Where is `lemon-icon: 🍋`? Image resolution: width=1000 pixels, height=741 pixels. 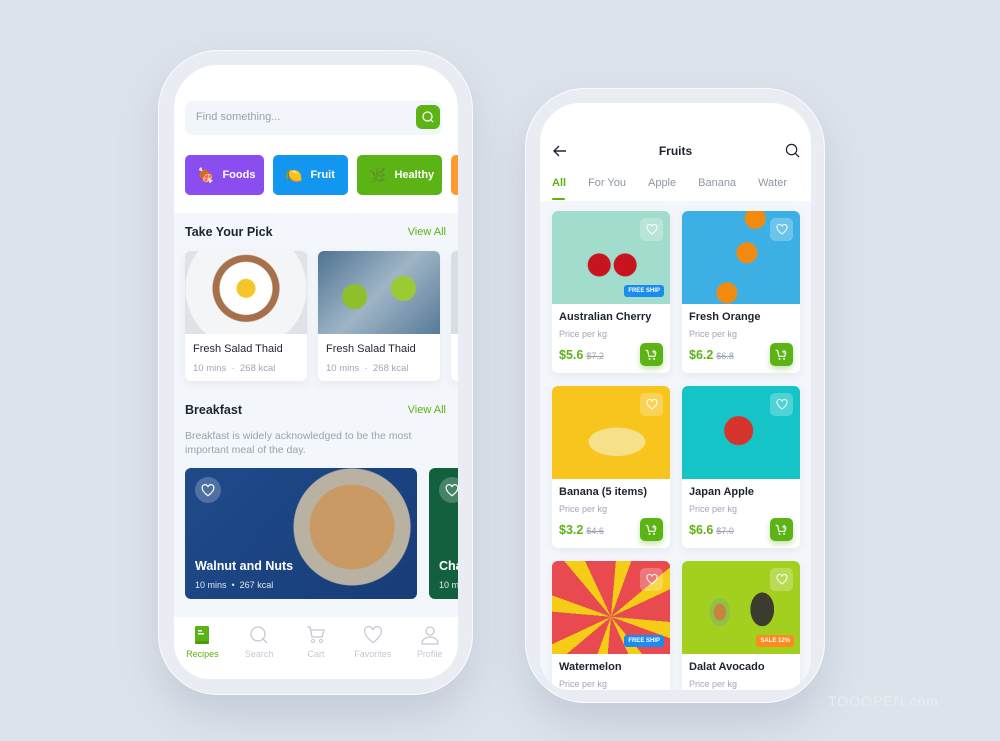
lemon-icon: 🍋 is located at coordinates (294, 174).